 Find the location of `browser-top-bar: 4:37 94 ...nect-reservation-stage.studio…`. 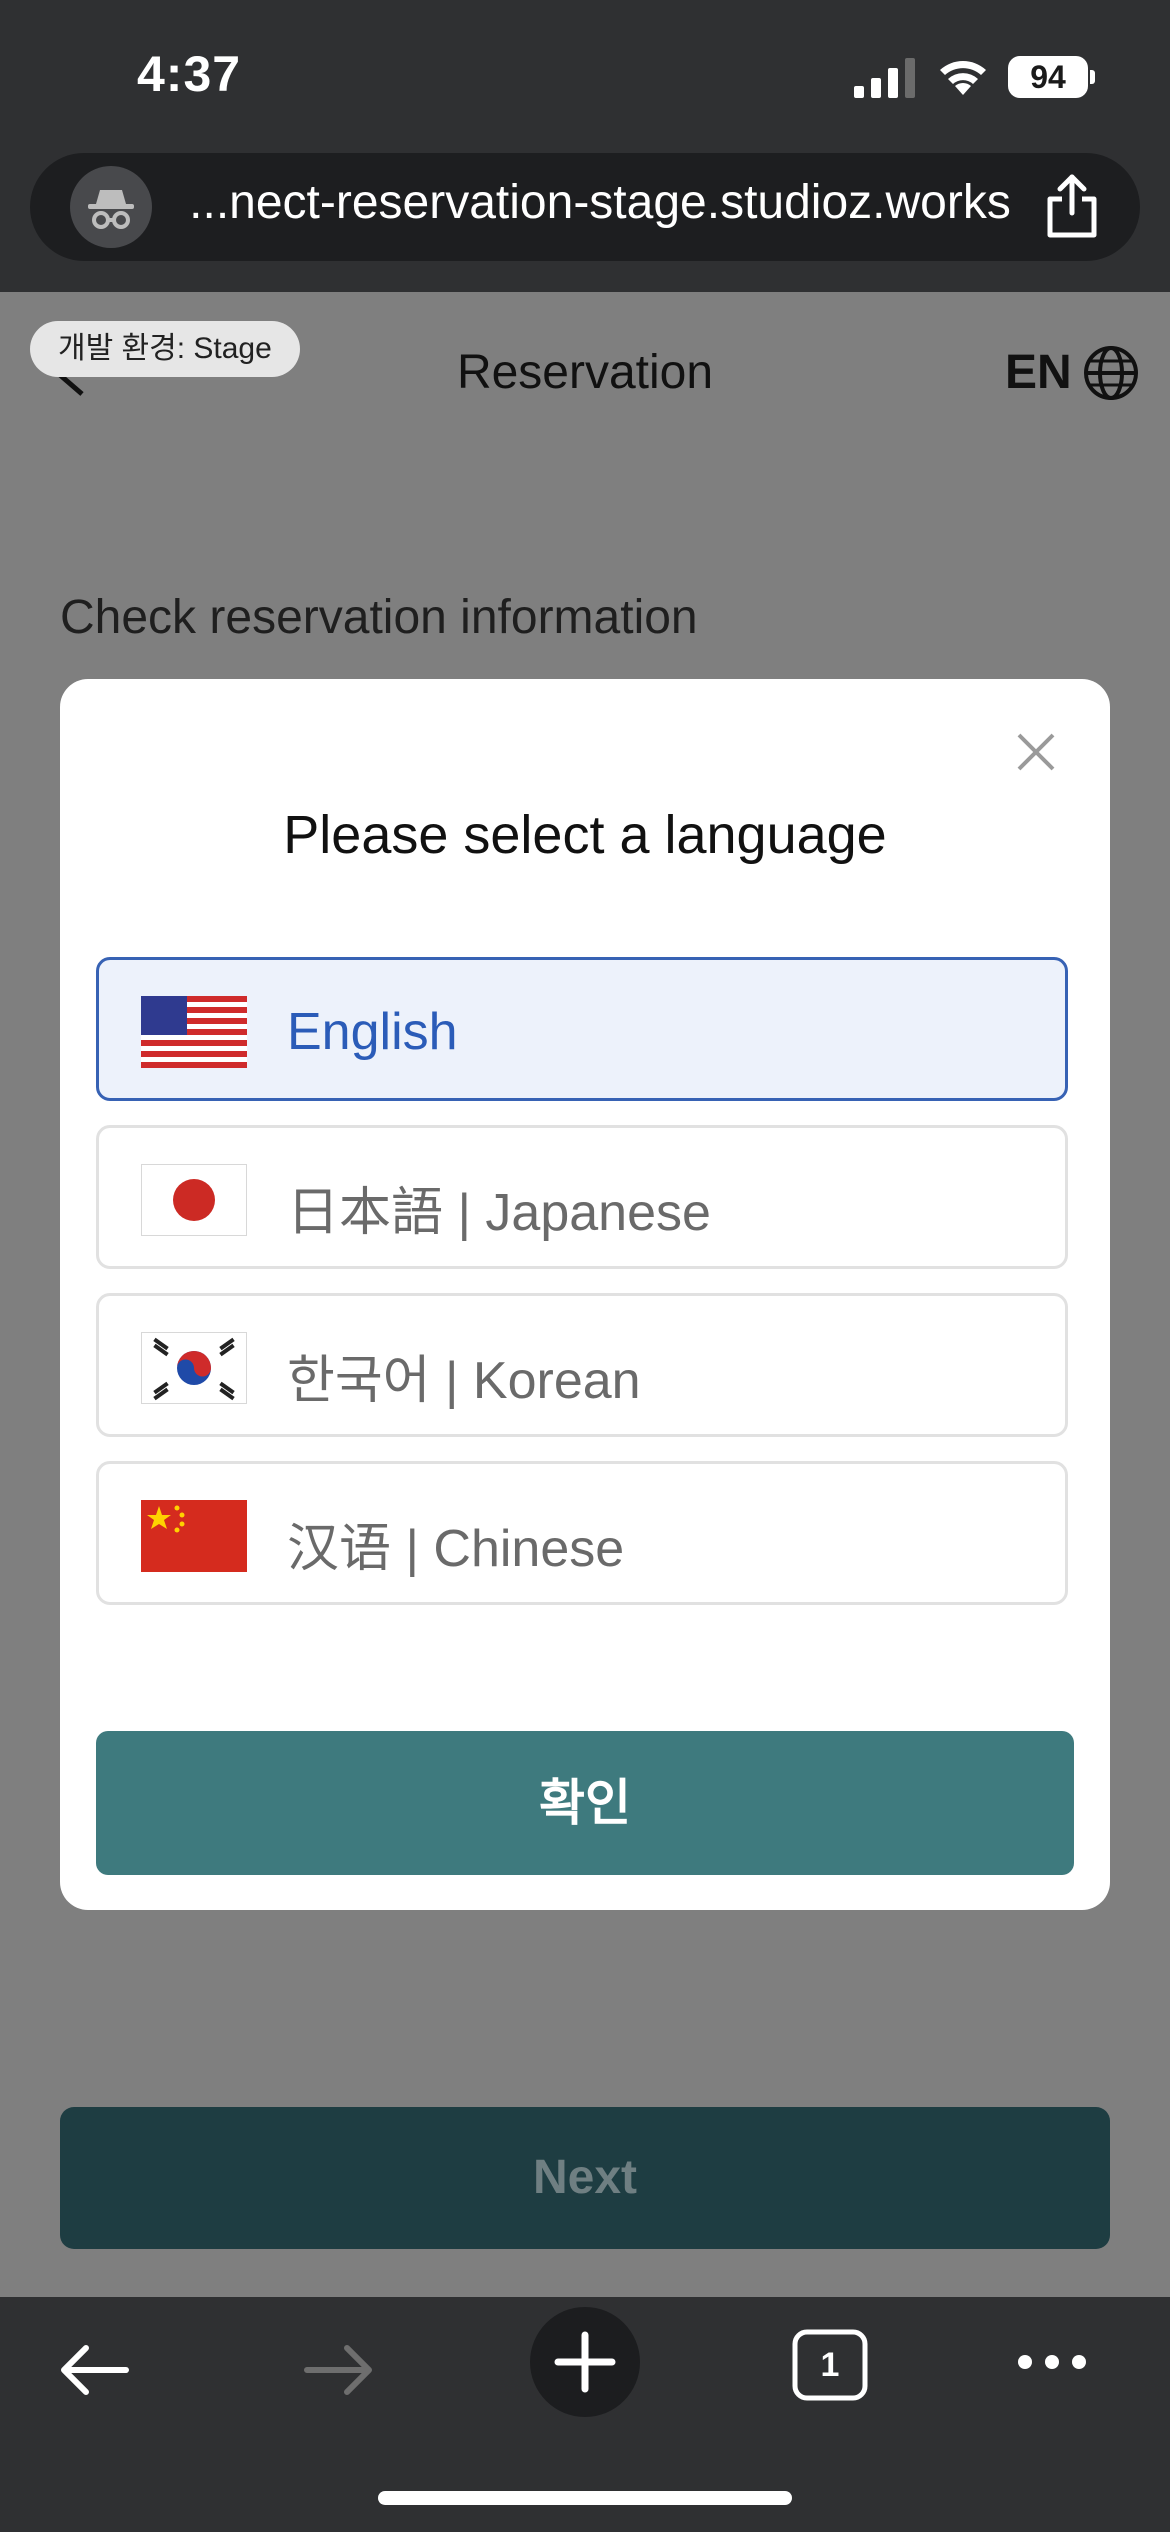

browser-top-bar: 4:37 94 ...nect-reservation-stage.studio… is located at coordinates (585, 146).